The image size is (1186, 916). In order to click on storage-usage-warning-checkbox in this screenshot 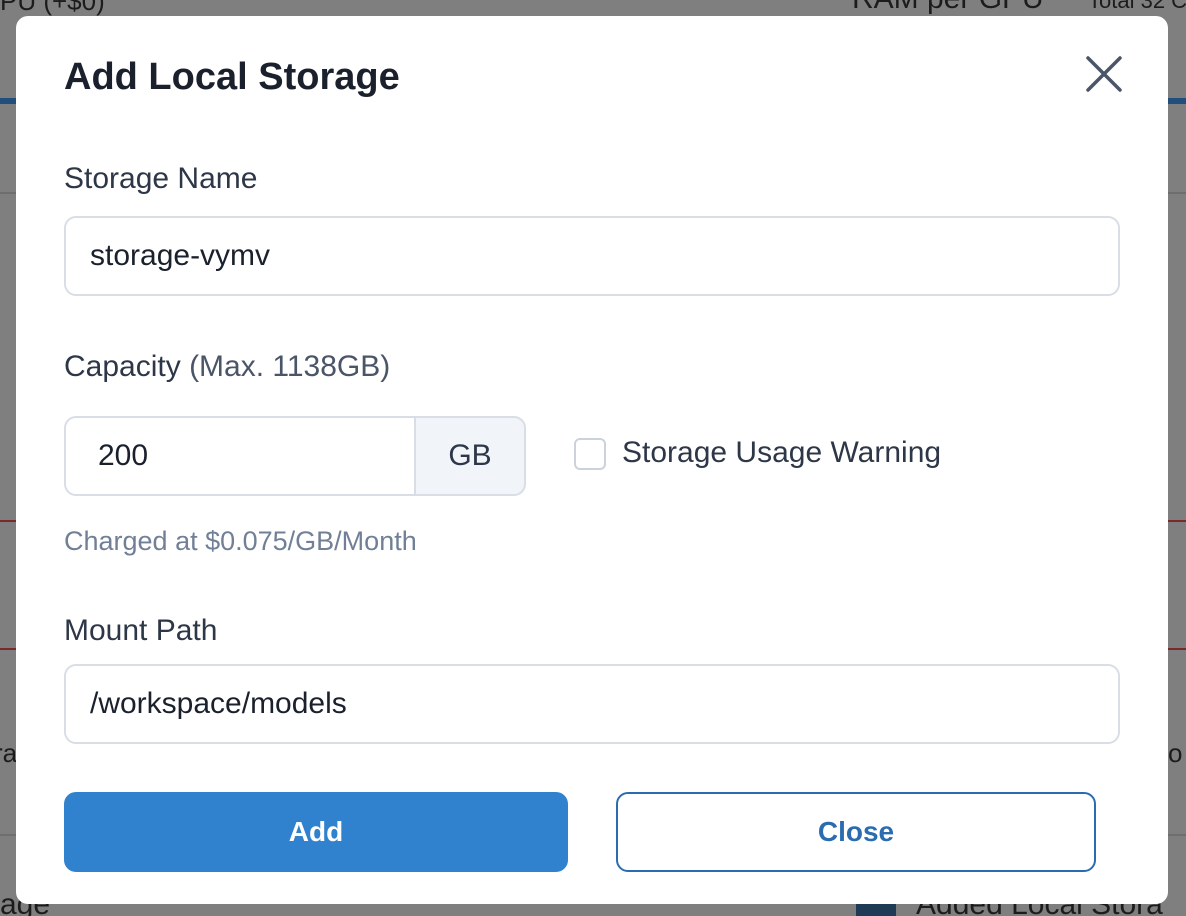, I will do `click(590, 454)`.